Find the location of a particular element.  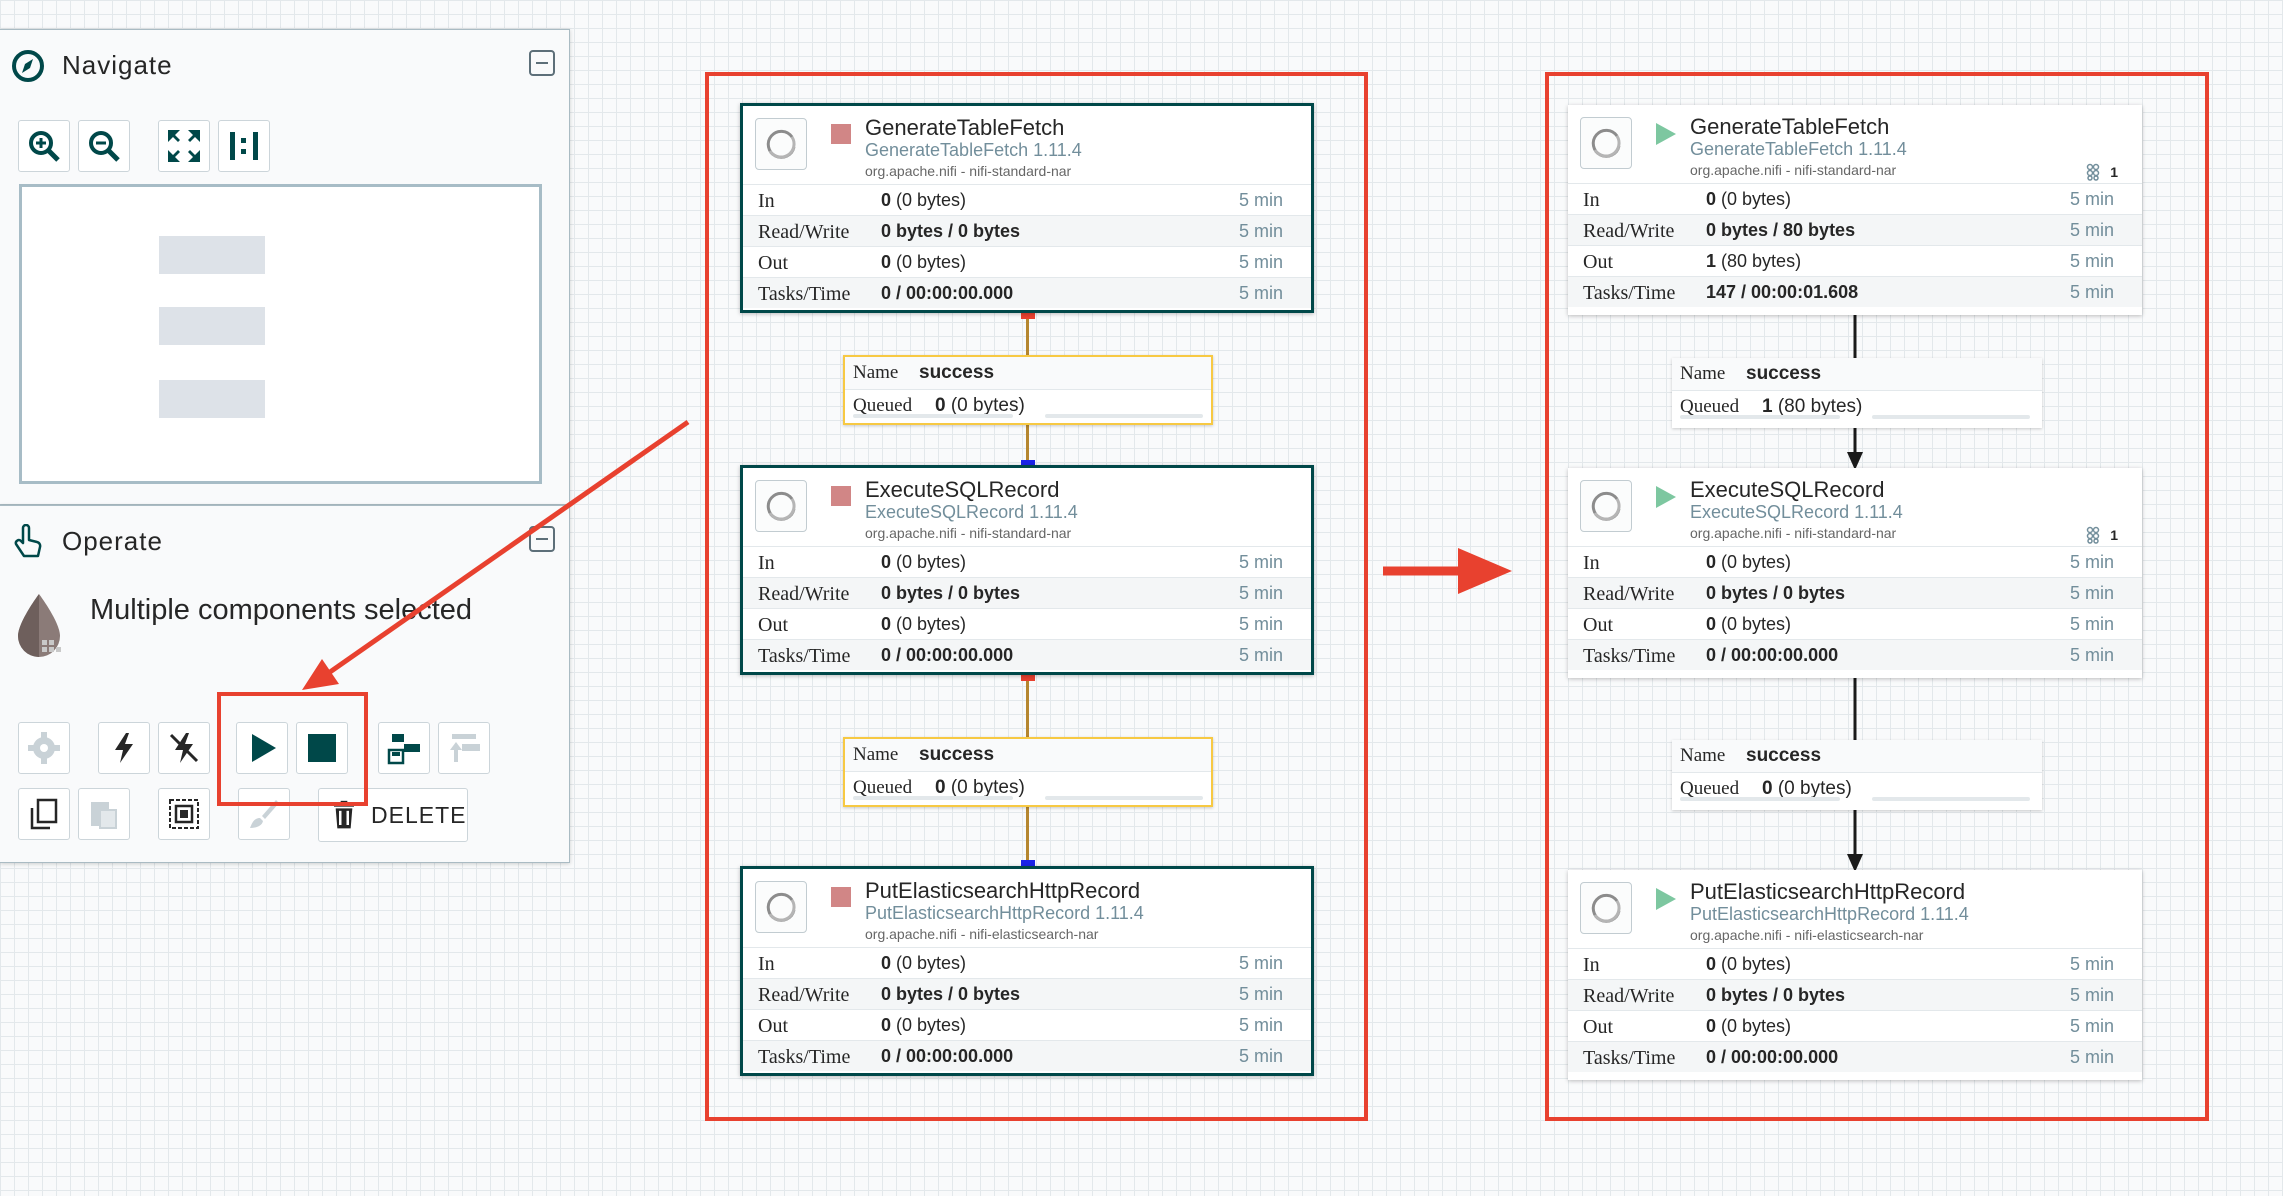

stat-value: 147 / 00:00:01.608 is located at coordinates (1782, 292).